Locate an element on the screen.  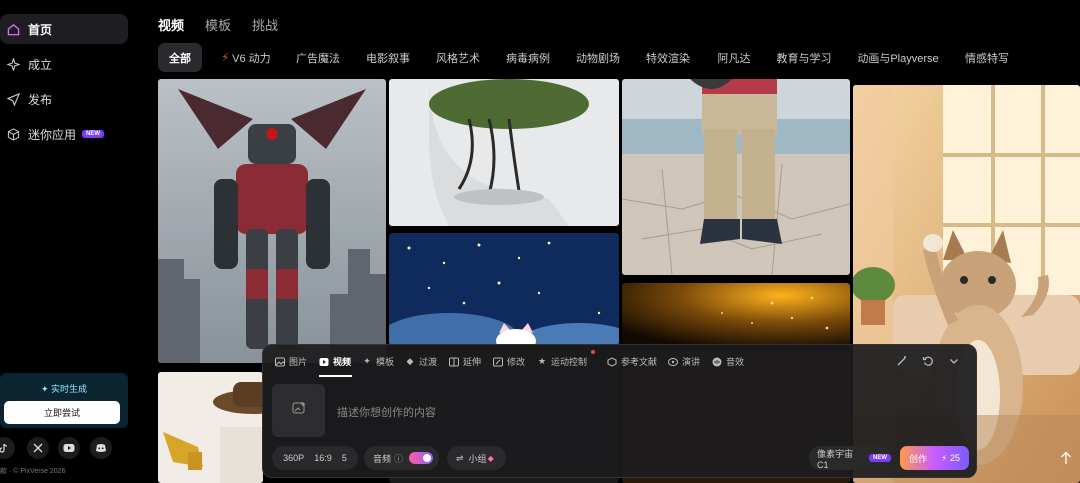
send-icon is located at coordinates (13, 99).